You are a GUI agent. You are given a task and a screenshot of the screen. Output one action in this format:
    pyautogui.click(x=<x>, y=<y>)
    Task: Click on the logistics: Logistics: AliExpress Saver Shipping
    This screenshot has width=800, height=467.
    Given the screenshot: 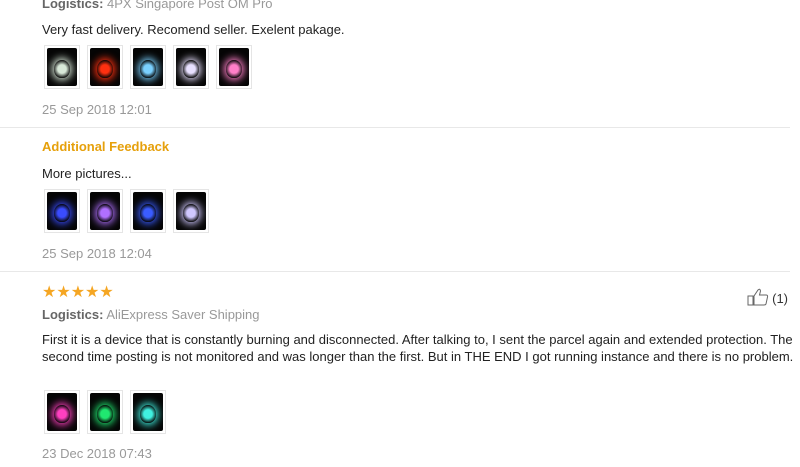 What is the action you would take?
    pyautogui.click(x=151, y=314)
    